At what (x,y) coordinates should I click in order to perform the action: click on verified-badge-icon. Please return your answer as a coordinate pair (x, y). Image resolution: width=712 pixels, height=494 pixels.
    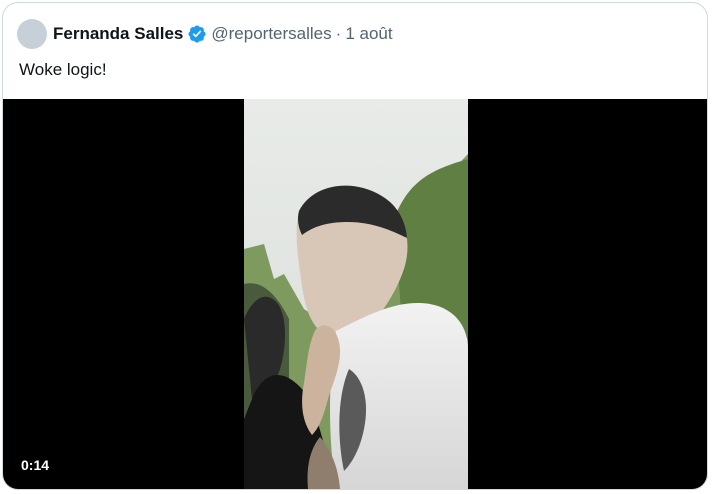
    Looking at the image, I should click on (197, 34).